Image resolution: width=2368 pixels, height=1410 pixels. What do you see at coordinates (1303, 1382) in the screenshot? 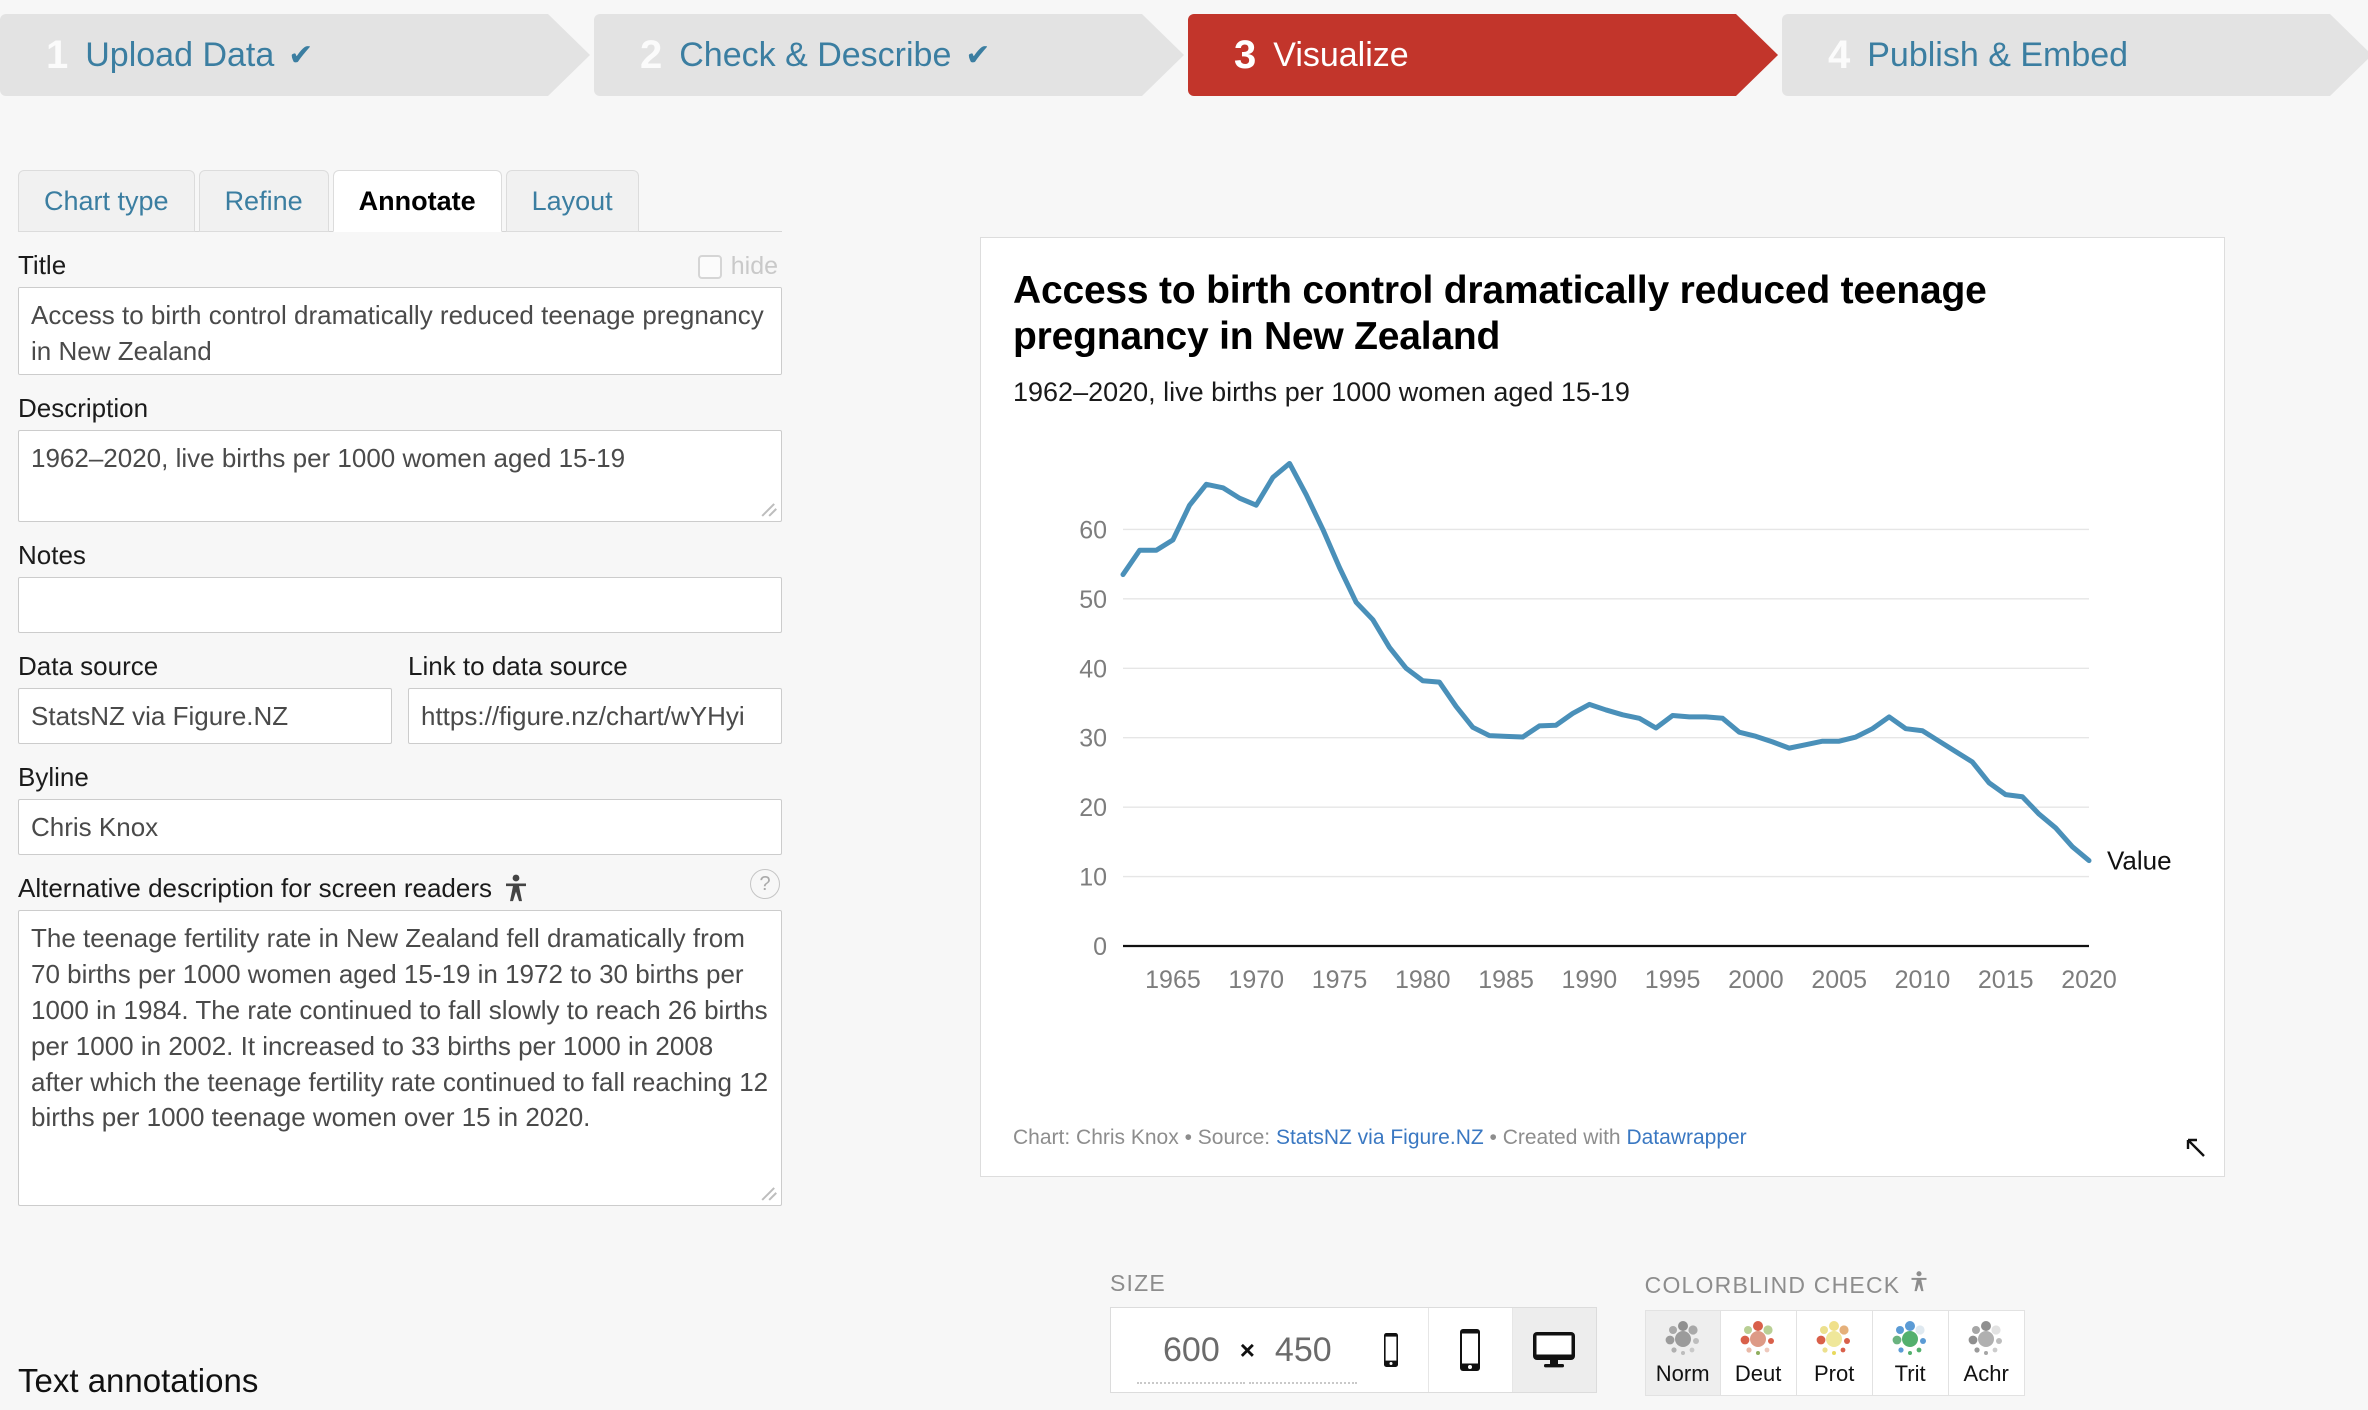
I see `height-underline` at bounding box center [1303, 1382].